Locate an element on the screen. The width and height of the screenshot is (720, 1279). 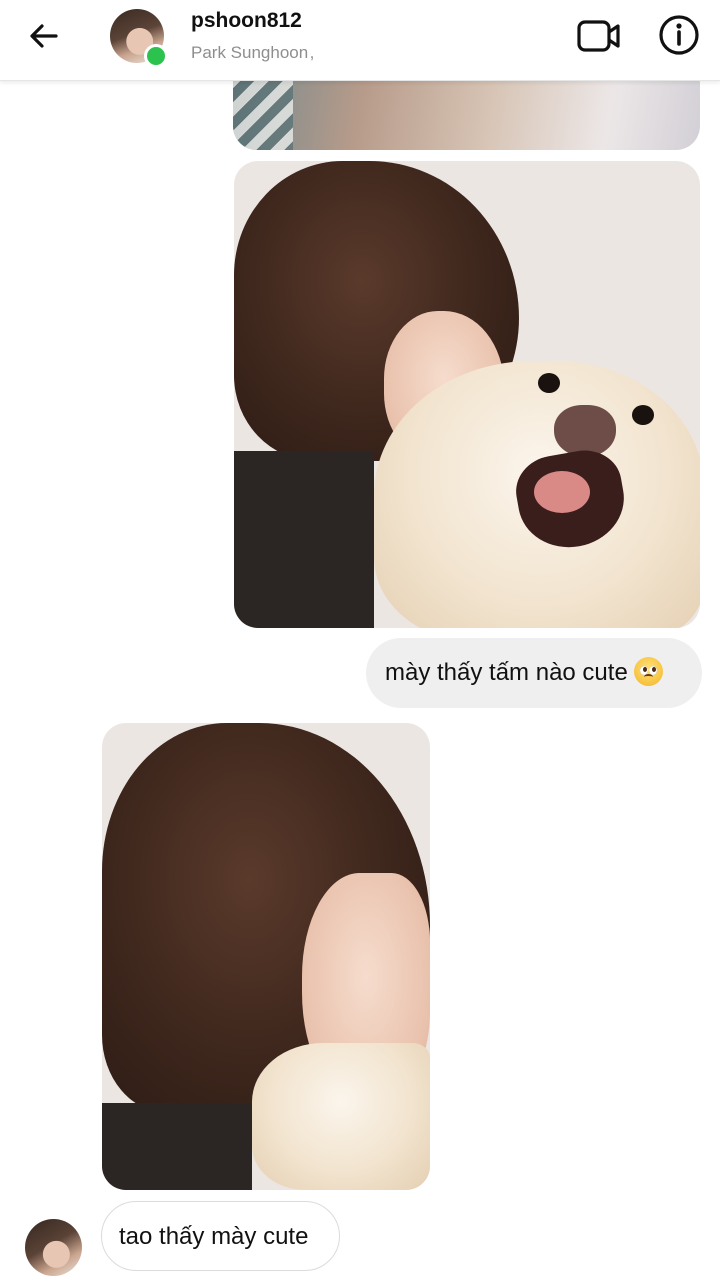
message-text: mày thấy tấm nào cute is located at coordinates (506, 672).